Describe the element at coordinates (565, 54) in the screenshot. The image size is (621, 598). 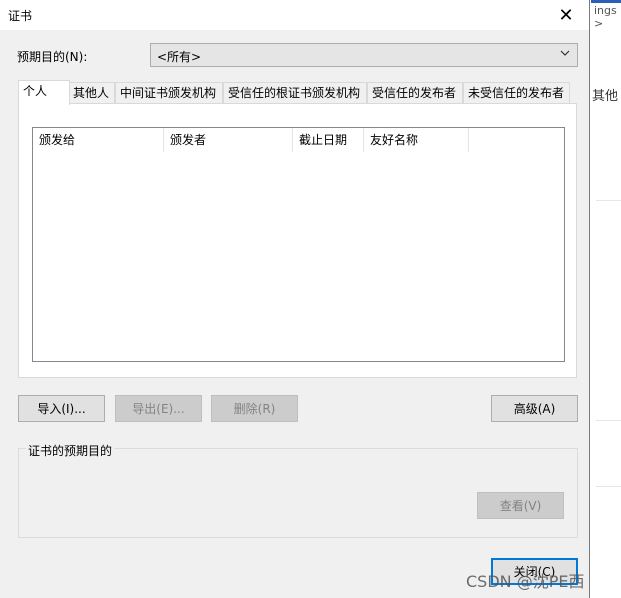
I see `chevron-down-icon` at that location.